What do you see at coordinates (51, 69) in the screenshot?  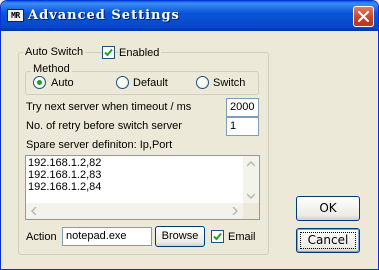 I see `method-group-label: Method` at bounding box center [51, 69].